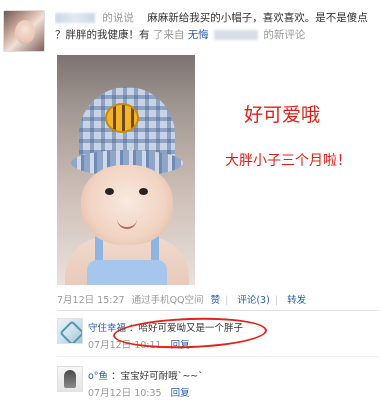  I want to click on post-content-line-2: ？胖胖的我健康！有, so click(102, 35).